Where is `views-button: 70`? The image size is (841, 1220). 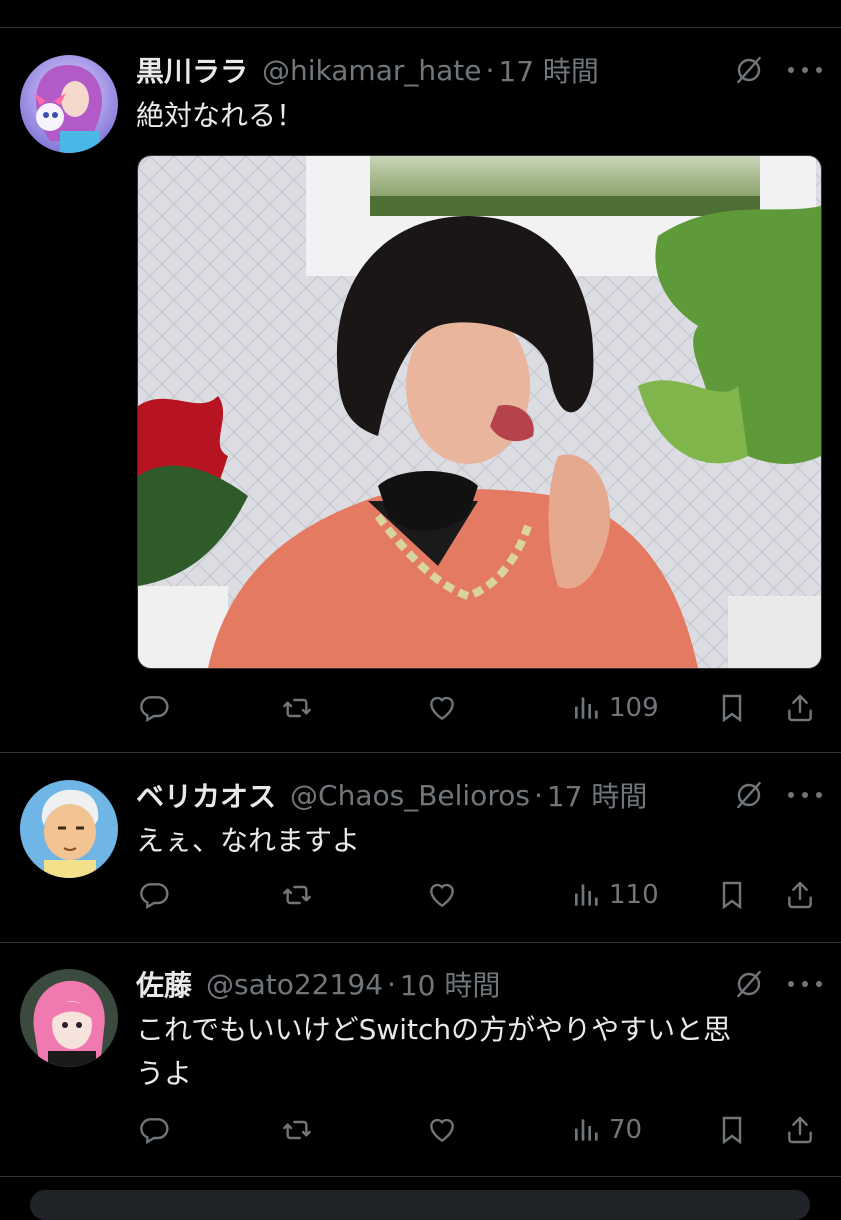
views-button: 70 is located at coordinates (606, 1130).